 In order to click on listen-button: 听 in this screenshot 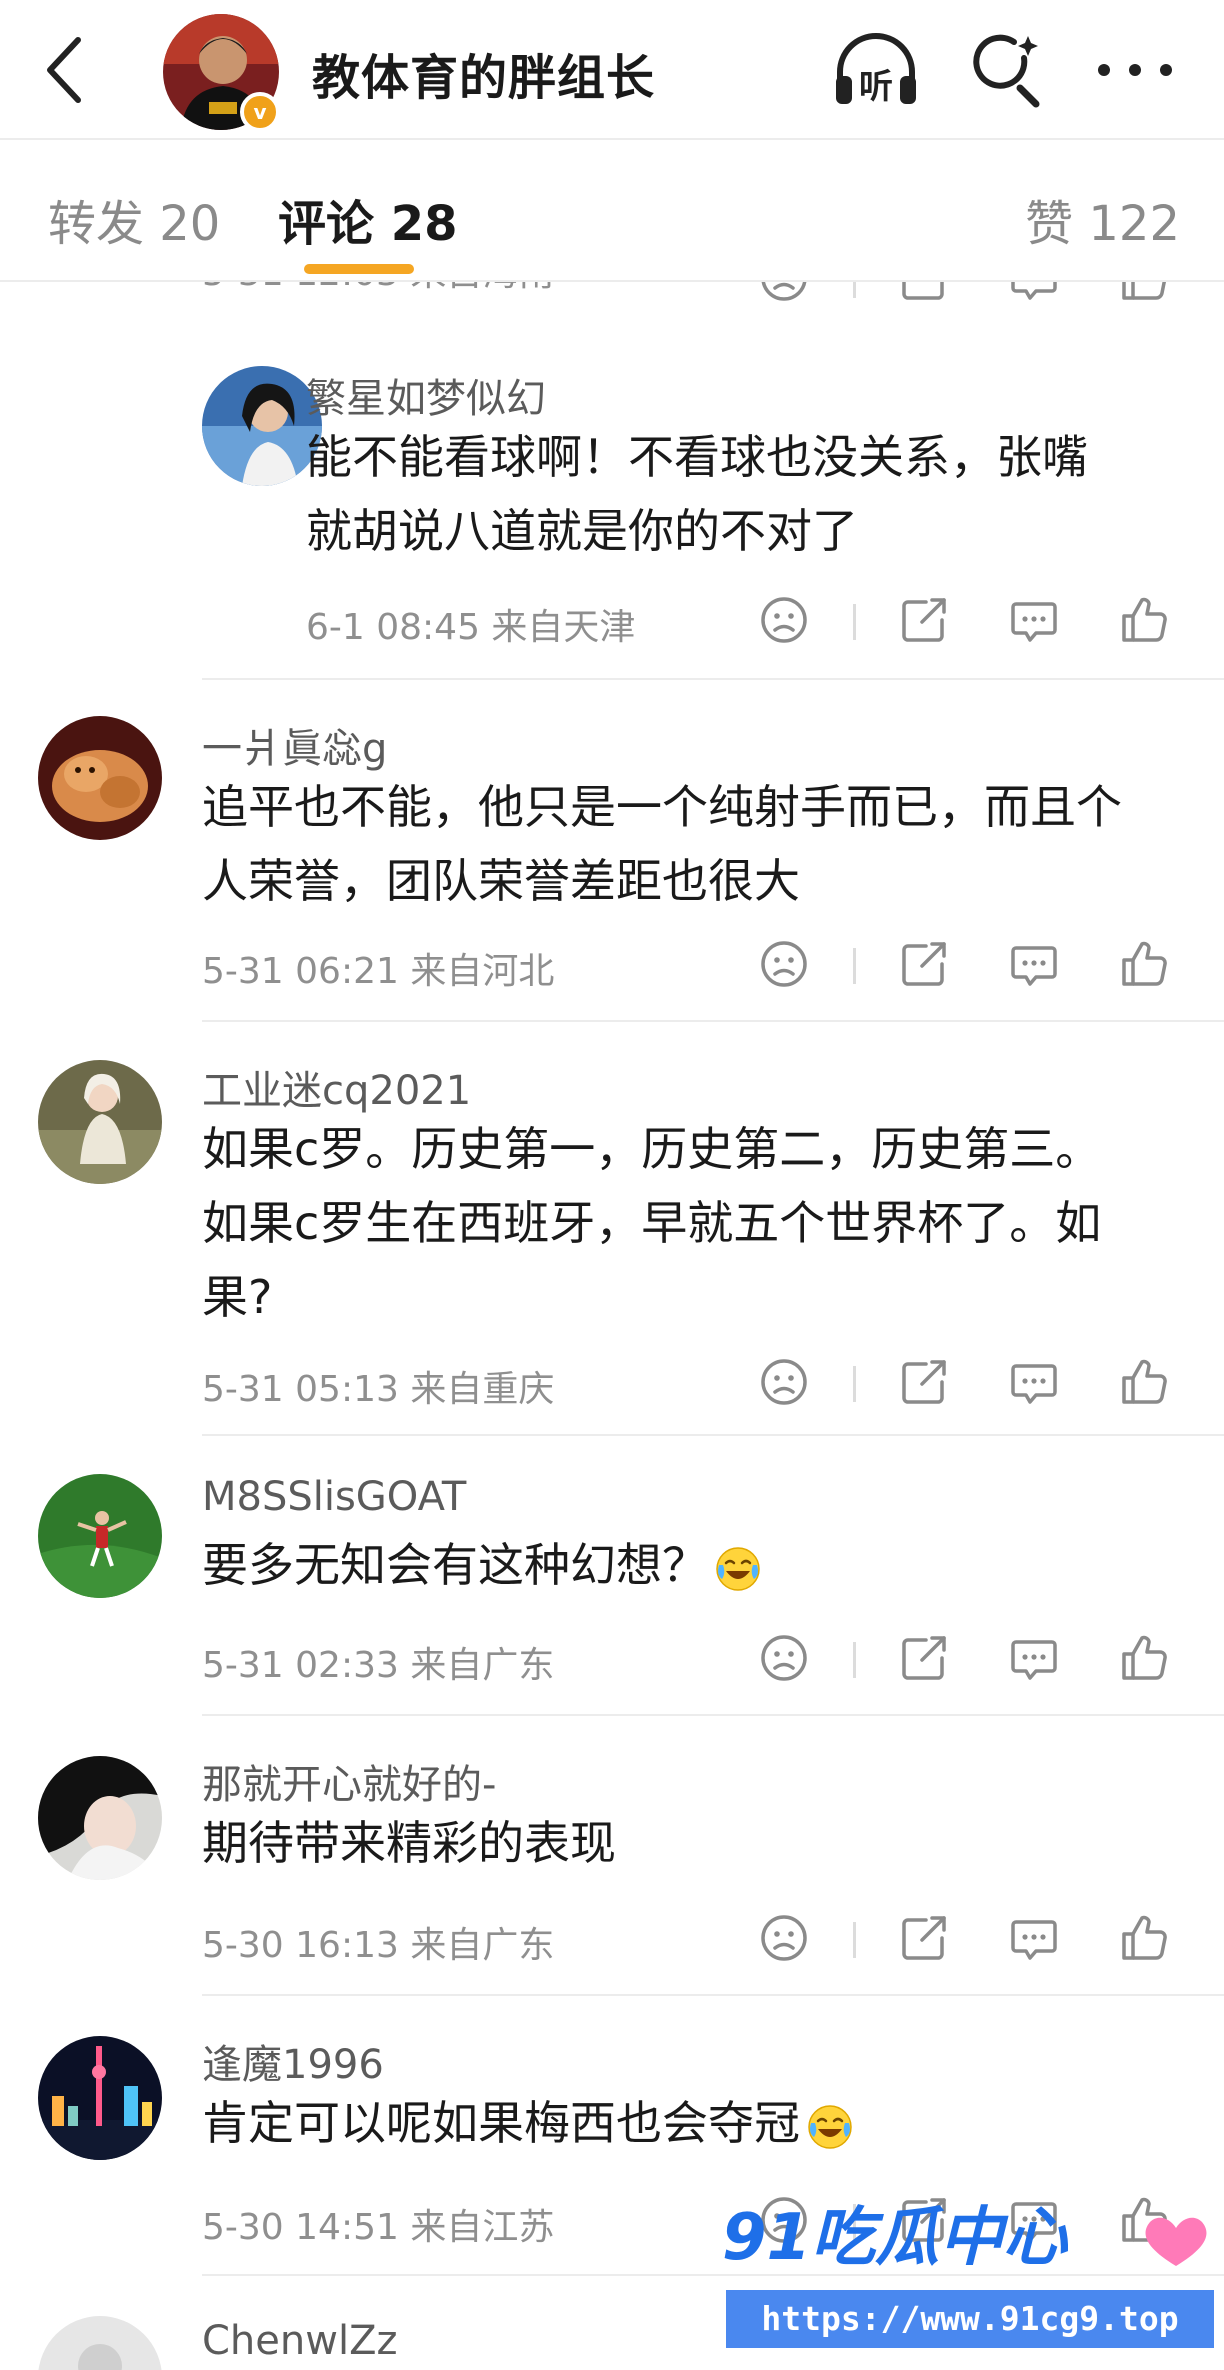, I will do `click(876, 70)`.